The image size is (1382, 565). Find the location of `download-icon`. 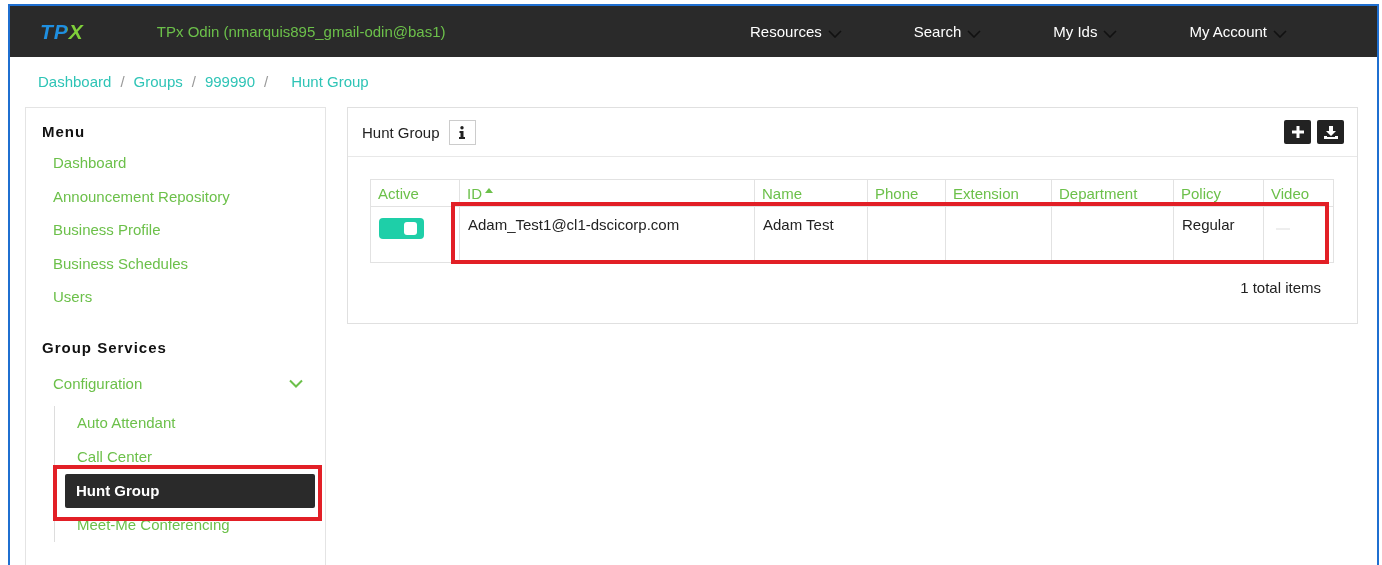

download-icon is located at coordinates (1330, 132).